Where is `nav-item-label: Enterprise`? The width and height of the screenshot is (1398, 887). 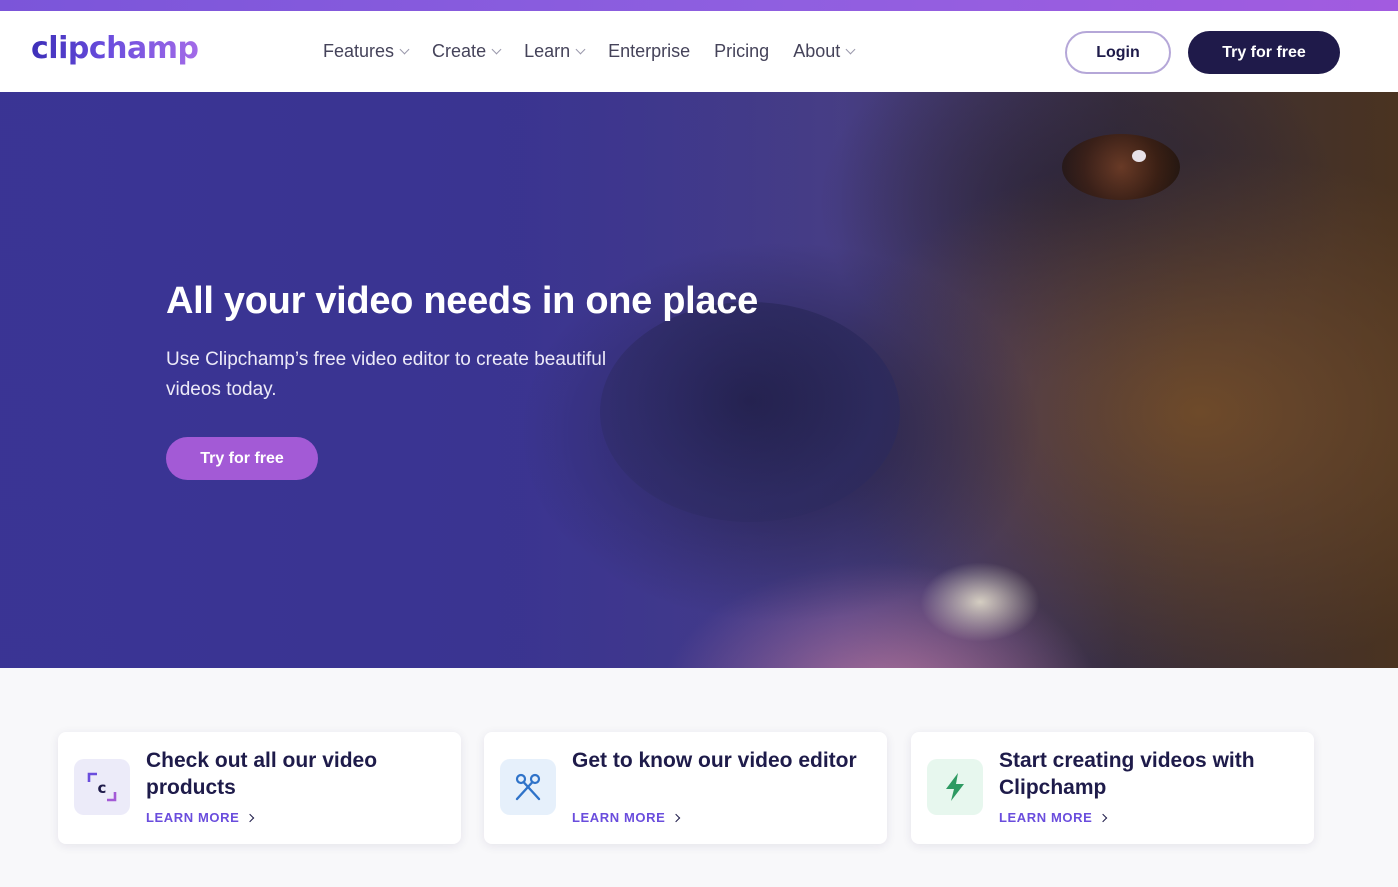 nav-item-label: Enterprise is located at coordinates (649, 51).